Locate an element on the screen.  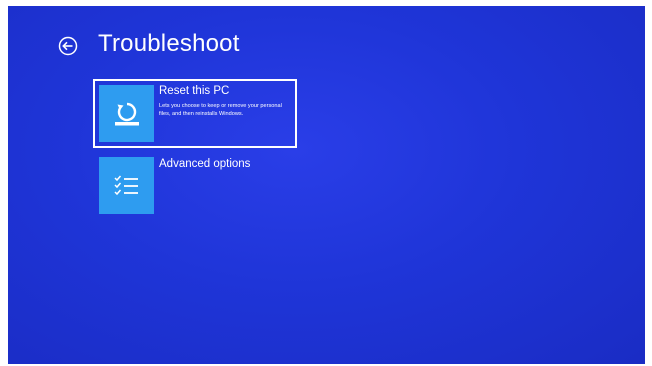
back-arrow-icon is located at coordinates (68, 46).